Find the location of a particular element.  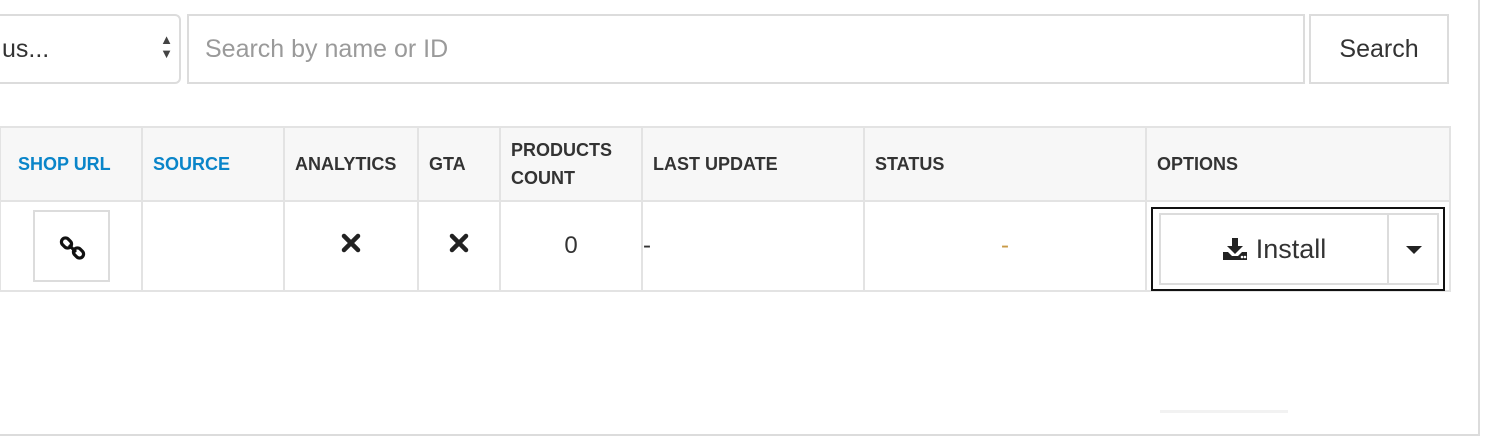

source-cell is located at coordinates (213, 246).